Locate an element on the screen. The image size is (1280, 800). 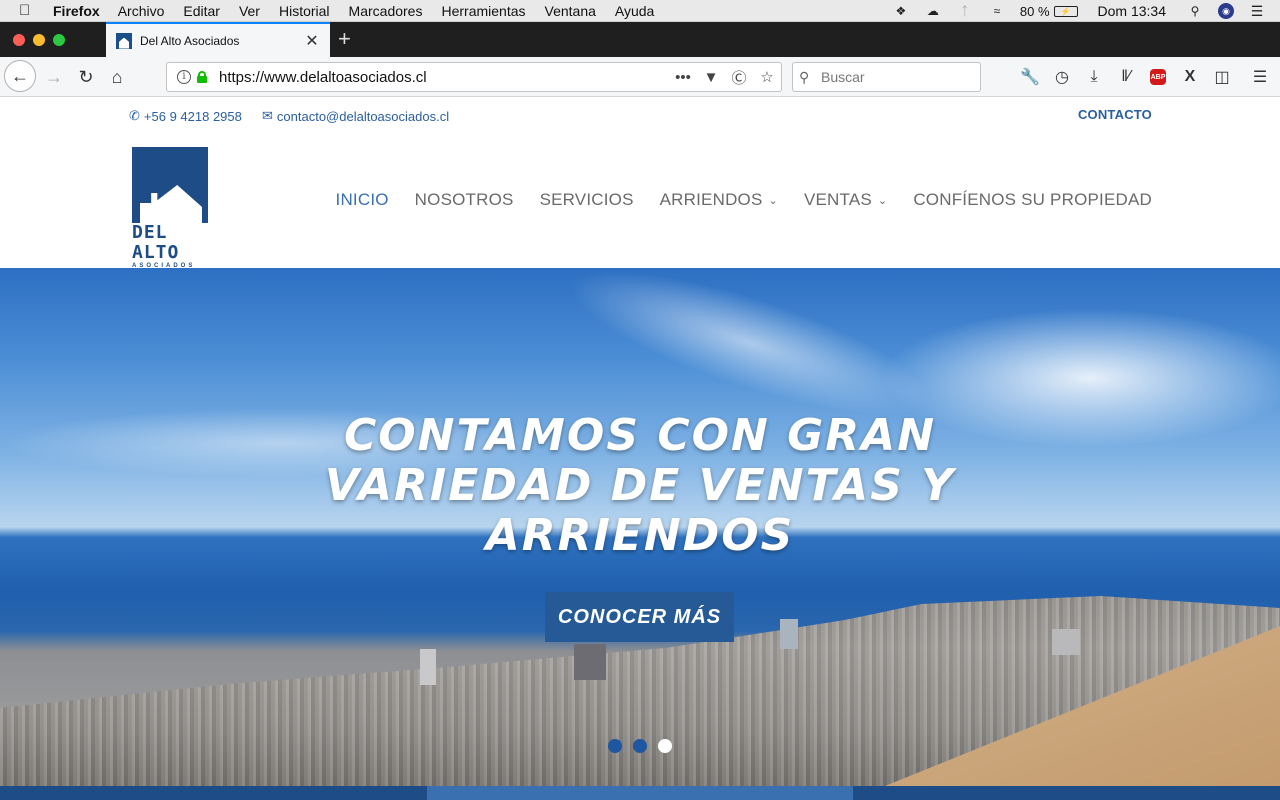
nav-nosotros: NOSOTROS is located at coordinates (464, 200).